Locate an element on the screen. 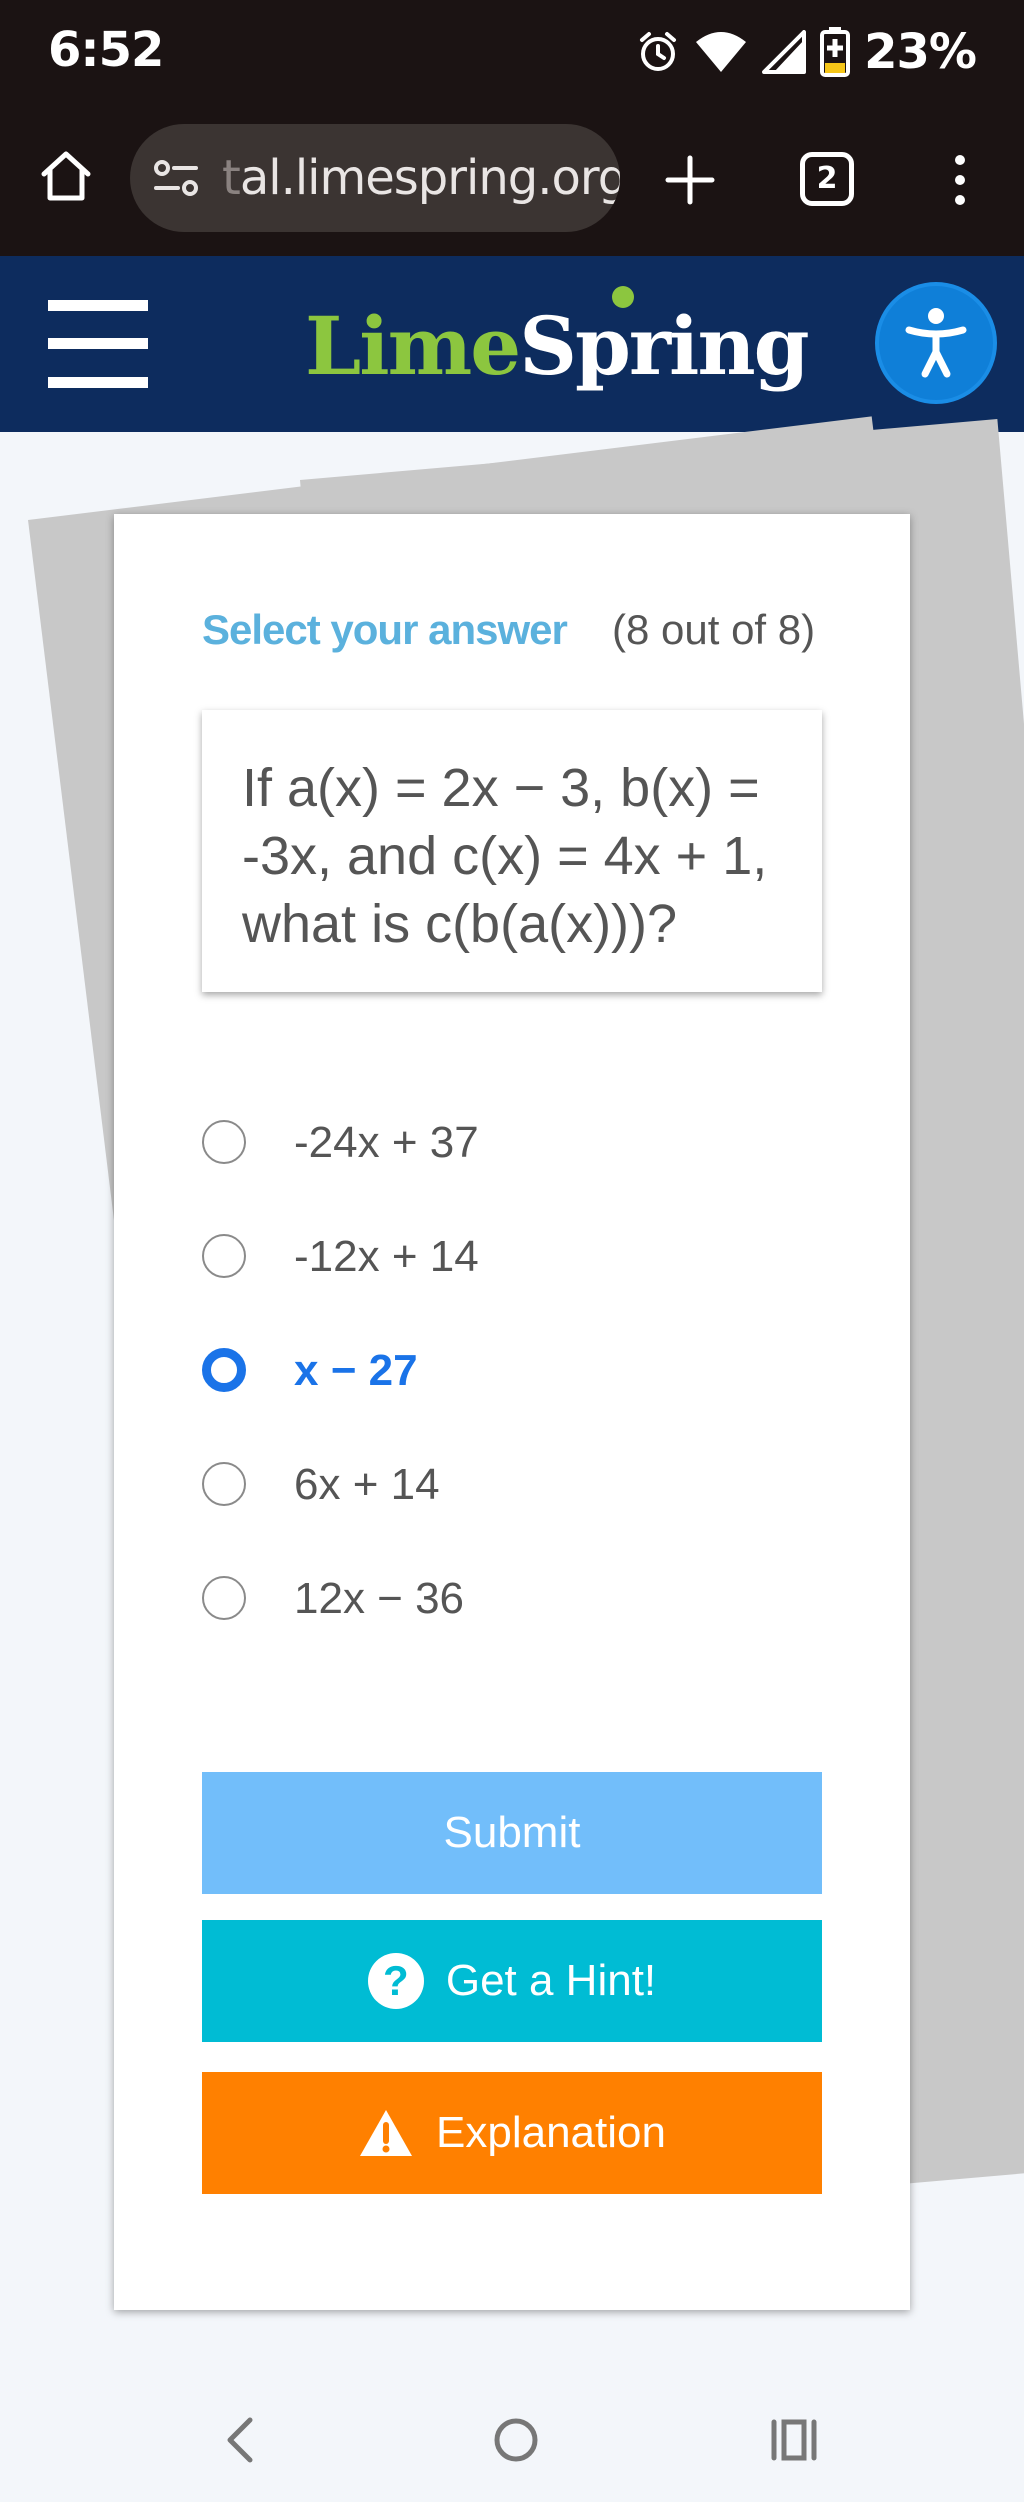 The height and width of the screenshot is (2502, 1024). get-hint-button: ? Get a Hint! is located at coordinates (512, 1981).